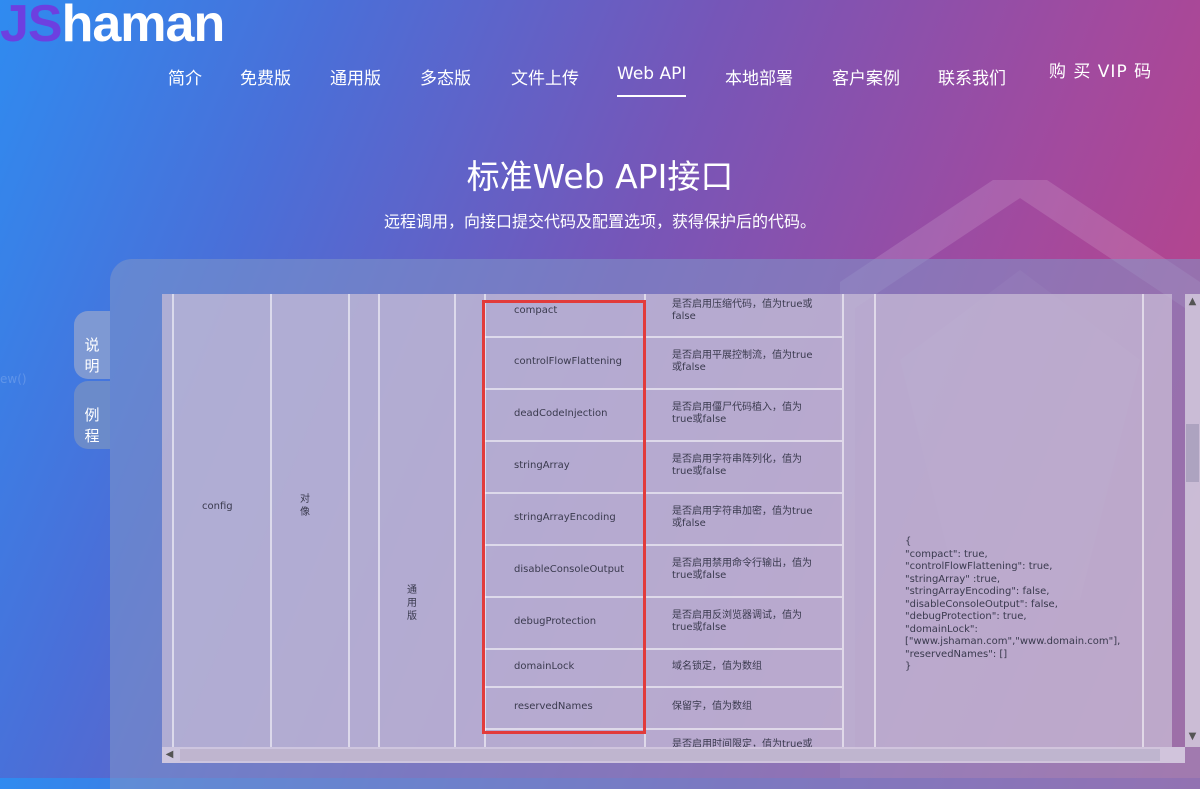 Image resolution: width=1200 pixels, height=789 pixels. I want to click on example-line: "reservedNames": [], so click(1035, 655).